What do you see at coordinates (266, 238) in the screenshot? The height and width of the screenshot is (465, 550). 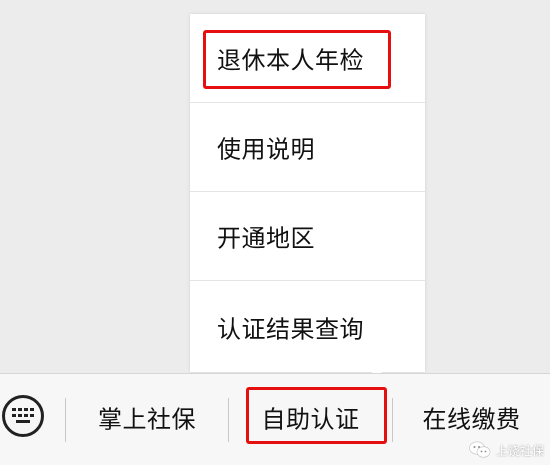 I see `menu-item-label: 开通地区` at bounding box center [266, 238].